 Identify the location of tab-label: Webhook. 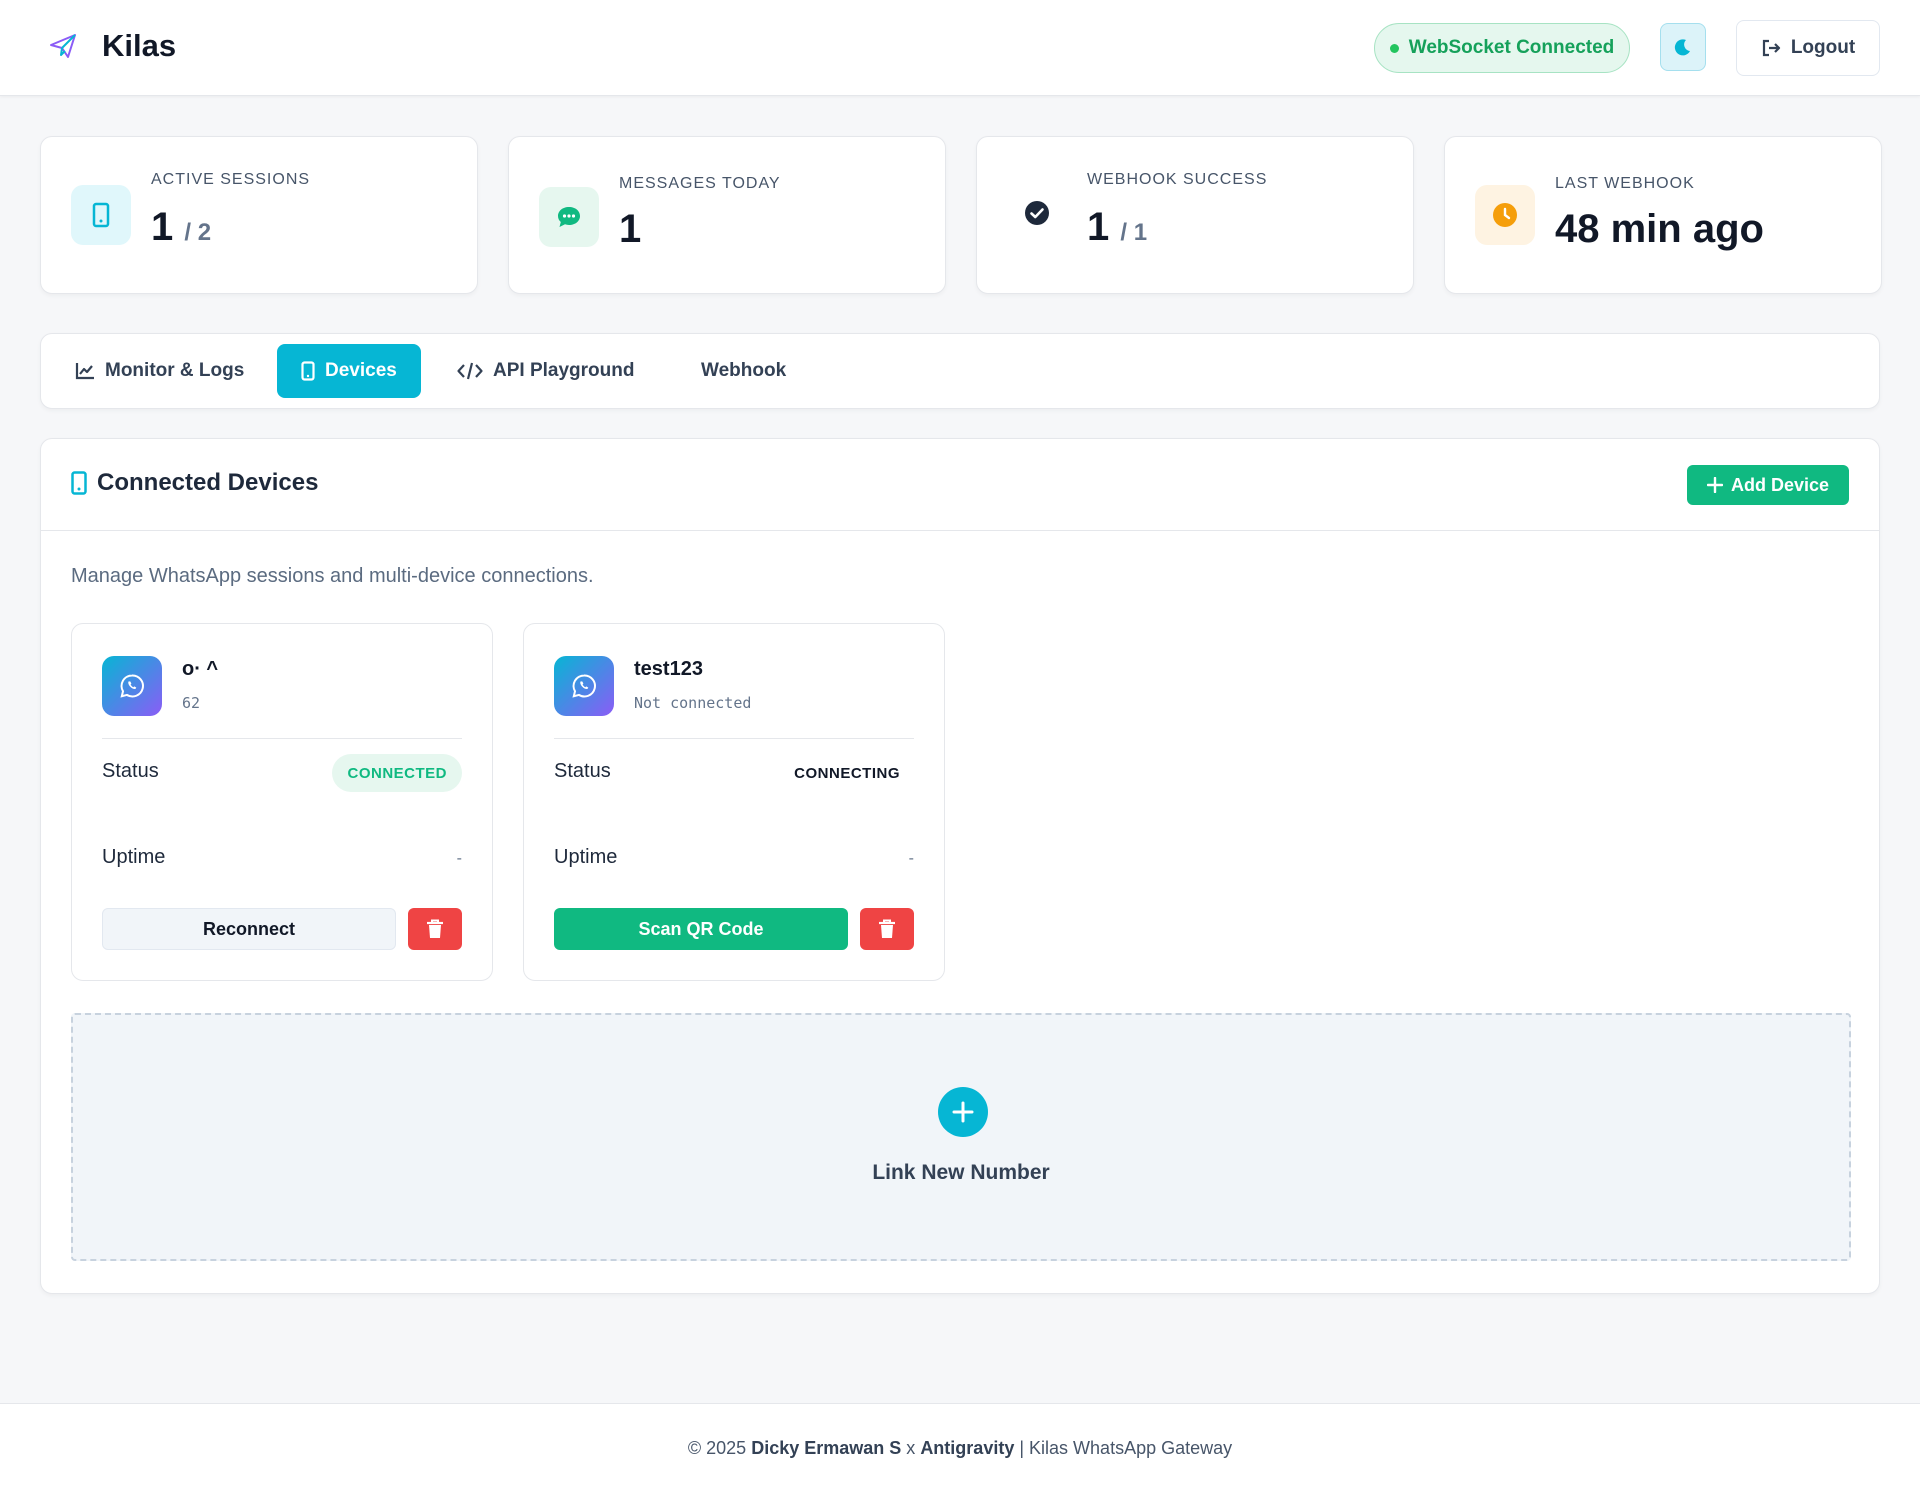
(744, 370).